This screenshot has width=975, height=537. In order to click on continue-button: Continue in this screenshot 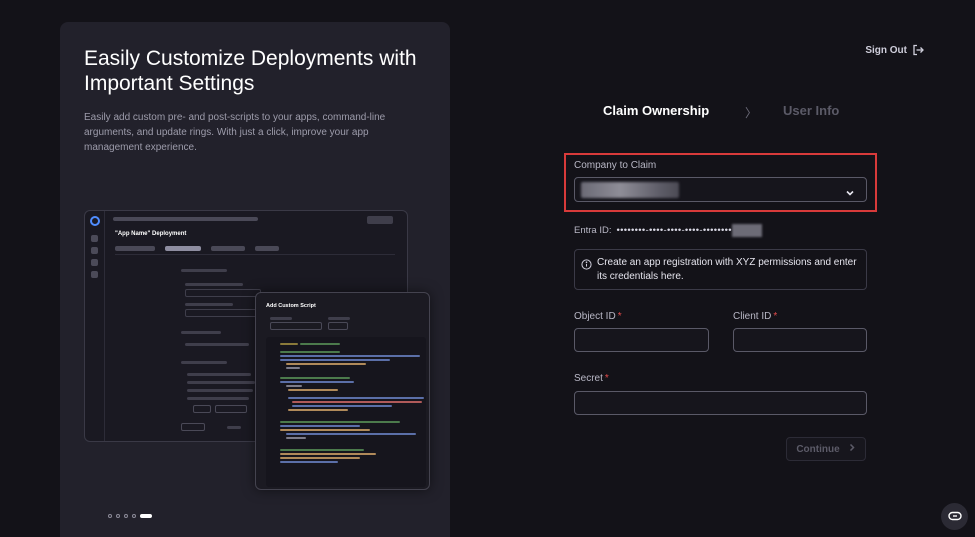, I will do `click(826, 449)`.